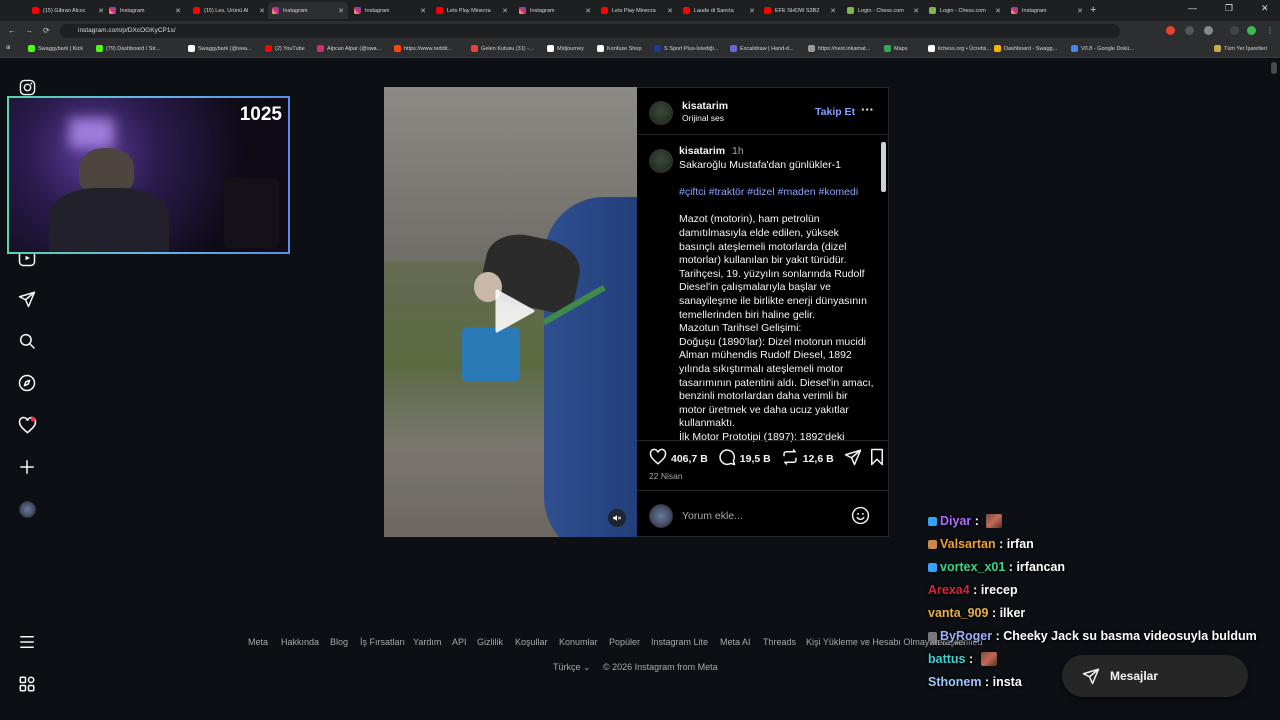 Image resolution: width=1280 pixels, height=720 pixels. What do you see at coordinates (778, 193) in the screenshot?
I see `caption-hashtags: #çiftci #traktör #dizel #maden #komedi` at bounding box center [778, 193].